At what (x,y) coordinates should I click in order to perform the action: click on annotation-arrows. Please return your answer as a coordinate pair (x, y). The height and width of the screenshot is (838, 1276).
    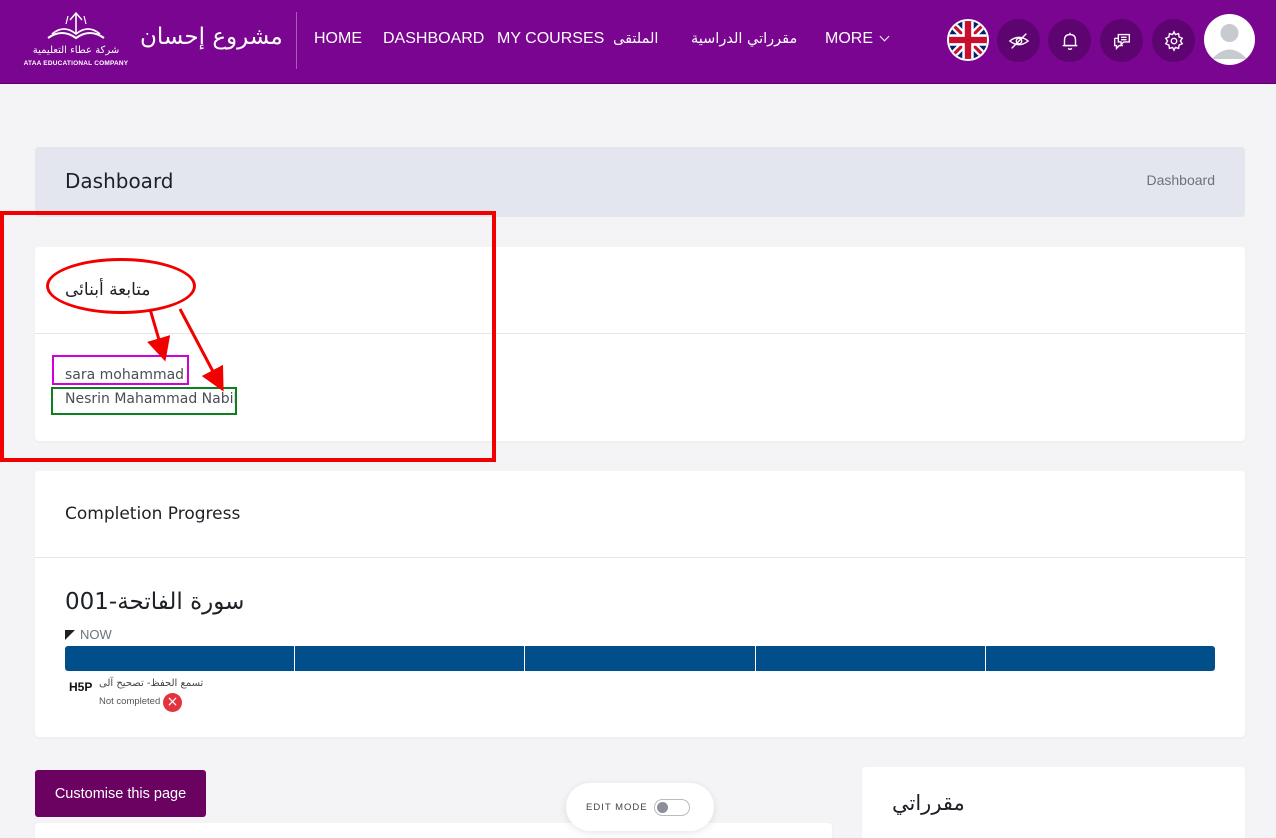
    Looking at the image, I should click on (185, 350).